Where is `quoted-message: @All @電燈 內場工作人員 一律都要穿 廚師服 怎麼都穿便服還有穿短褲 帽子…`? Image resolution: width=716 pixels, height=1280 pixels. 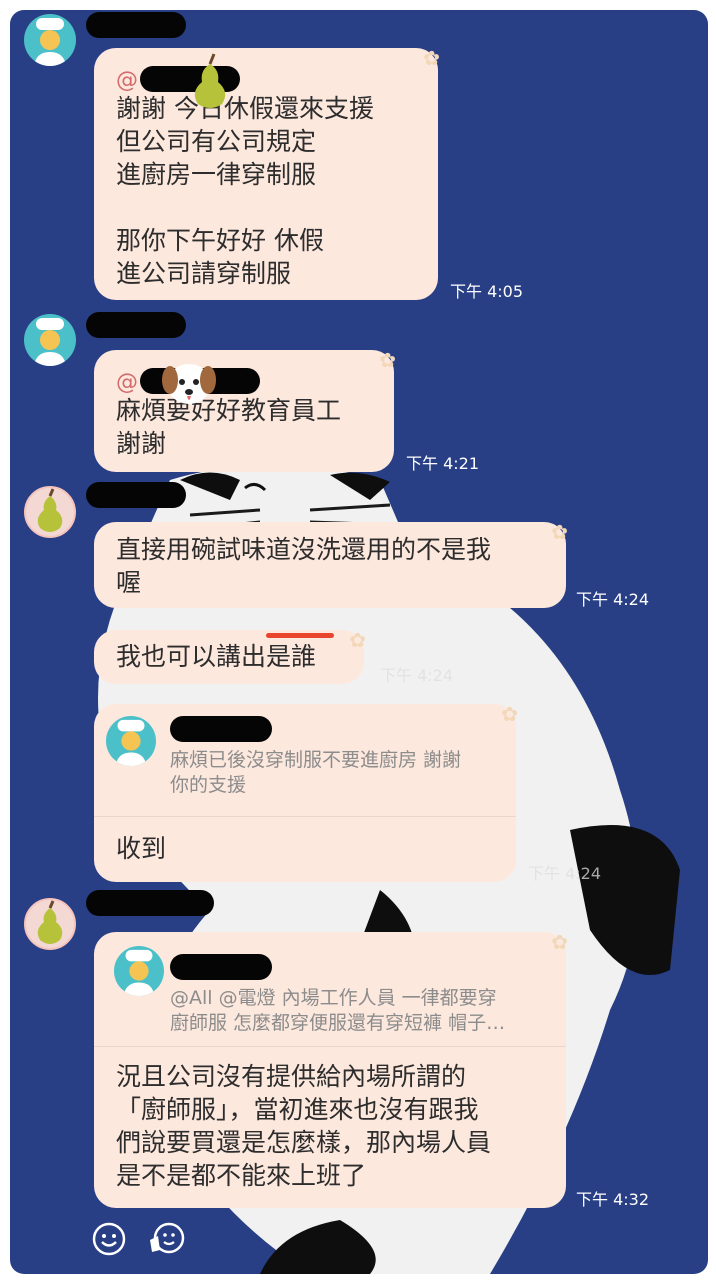 quoted-message: @All @電燈 內場工作人員 一律都要穿 廚師服 怎麼都穿便服還有穿短褲 帽子… is located at coordinates (330, 989).